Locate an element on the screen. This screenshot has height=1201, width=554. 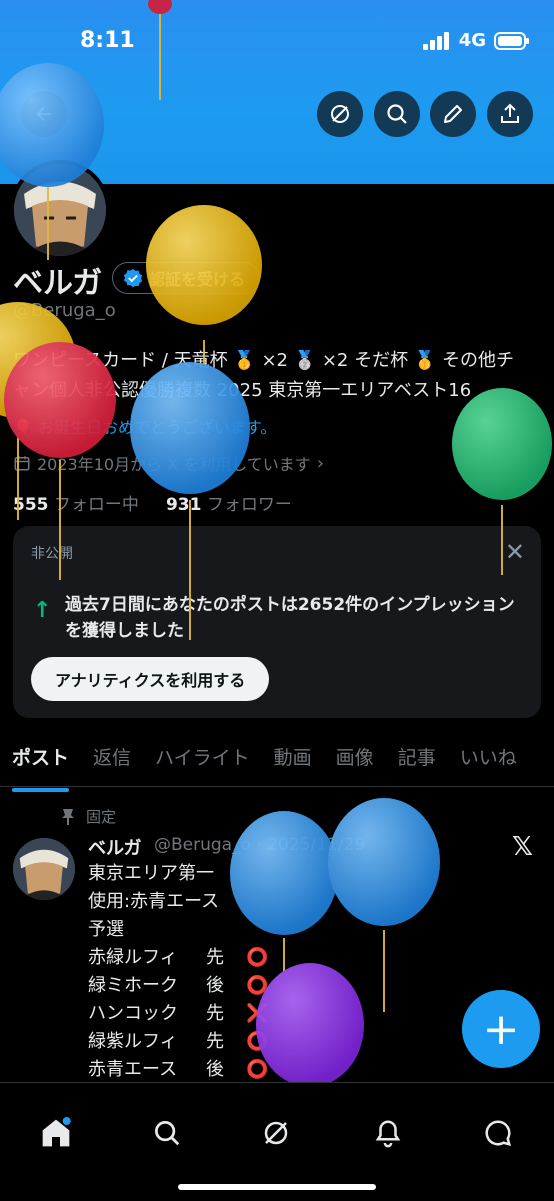
post-author: ベルガ is located at coordinates (115, 848).